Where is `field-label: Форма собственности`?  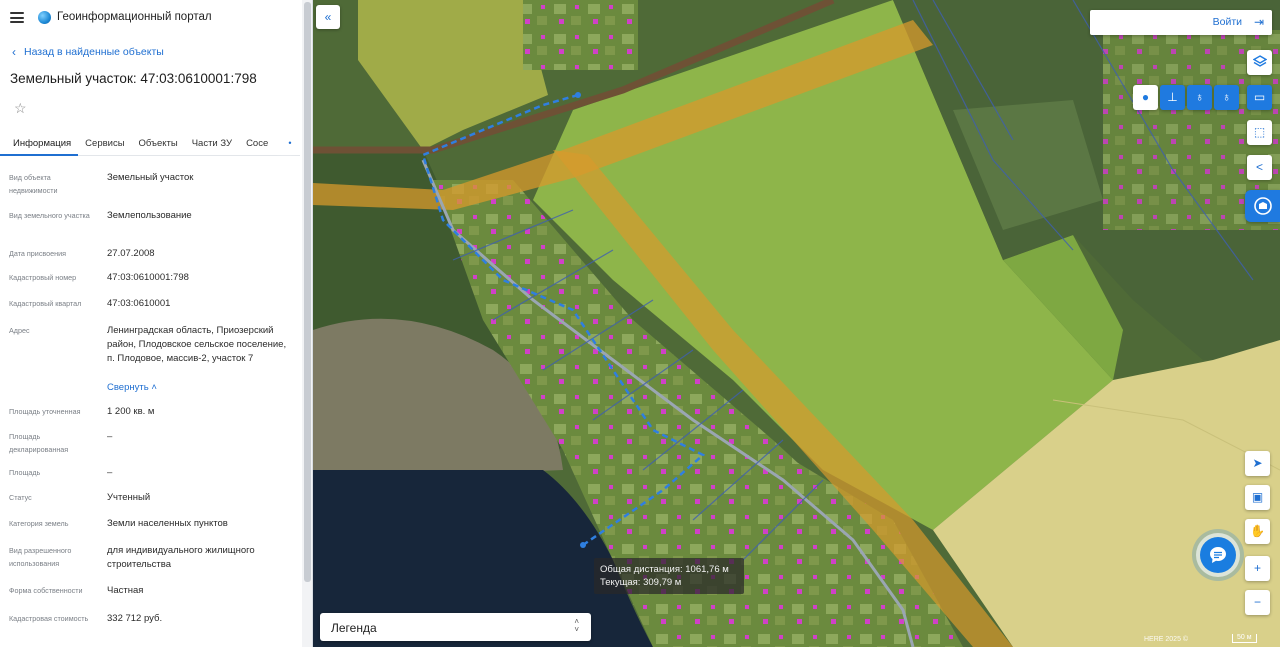 field-label: Форма собственности is located at coordinates (46, 590).